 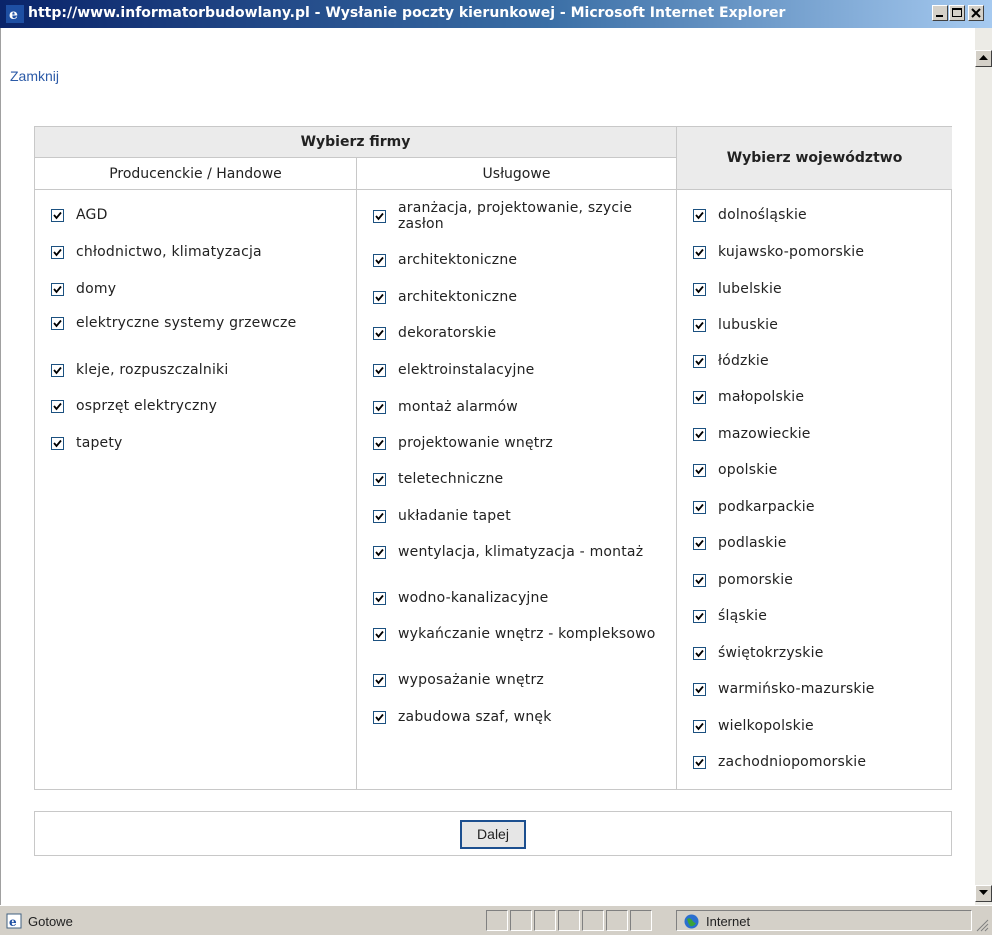 I want to click on checkbox-label: kleje, rozpuszczalniki, so click(x=152, y=370).